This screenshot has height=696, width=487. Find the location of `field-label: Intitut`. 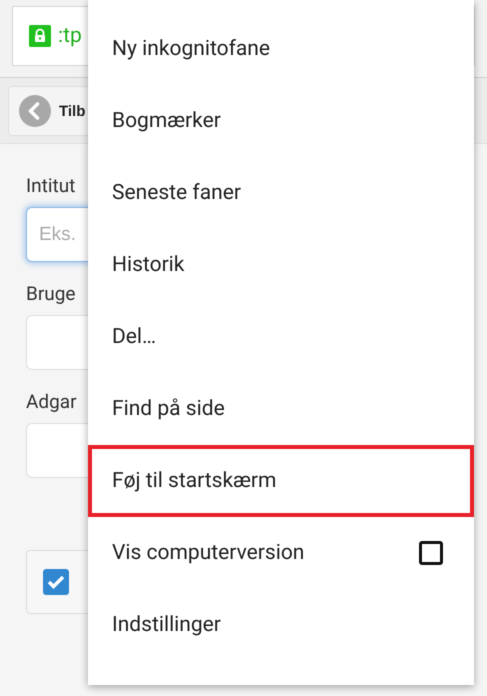

field-label: Intitut is located at coordinates (51, 185).